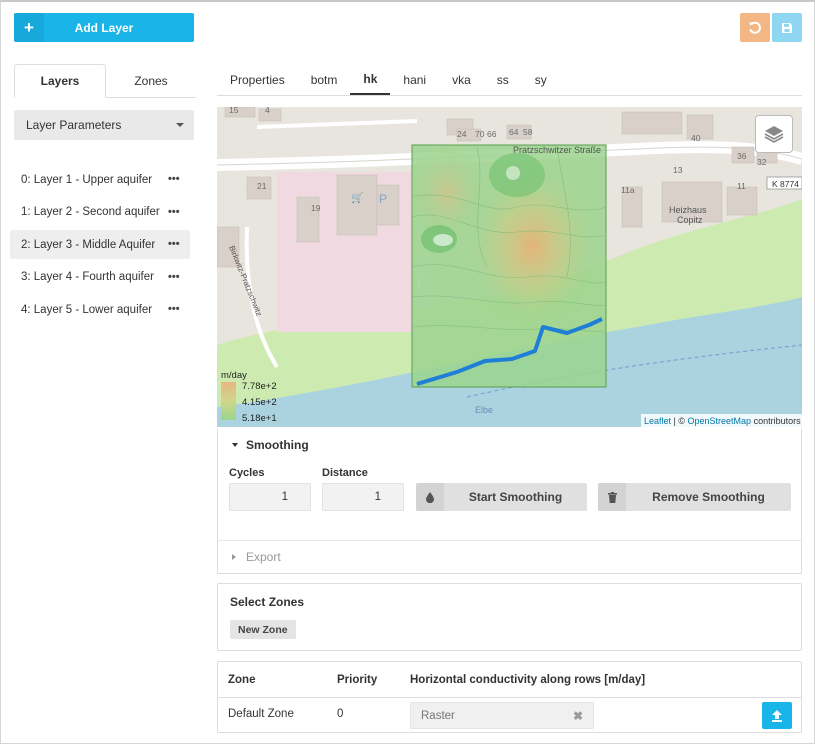 Image resolution: width=815 pixels, height=744 pixels. Describe the element at coordinates (104, 125) in the screenshot. I see `layer-parameters-dropdown: Layer Parameters` at that location.